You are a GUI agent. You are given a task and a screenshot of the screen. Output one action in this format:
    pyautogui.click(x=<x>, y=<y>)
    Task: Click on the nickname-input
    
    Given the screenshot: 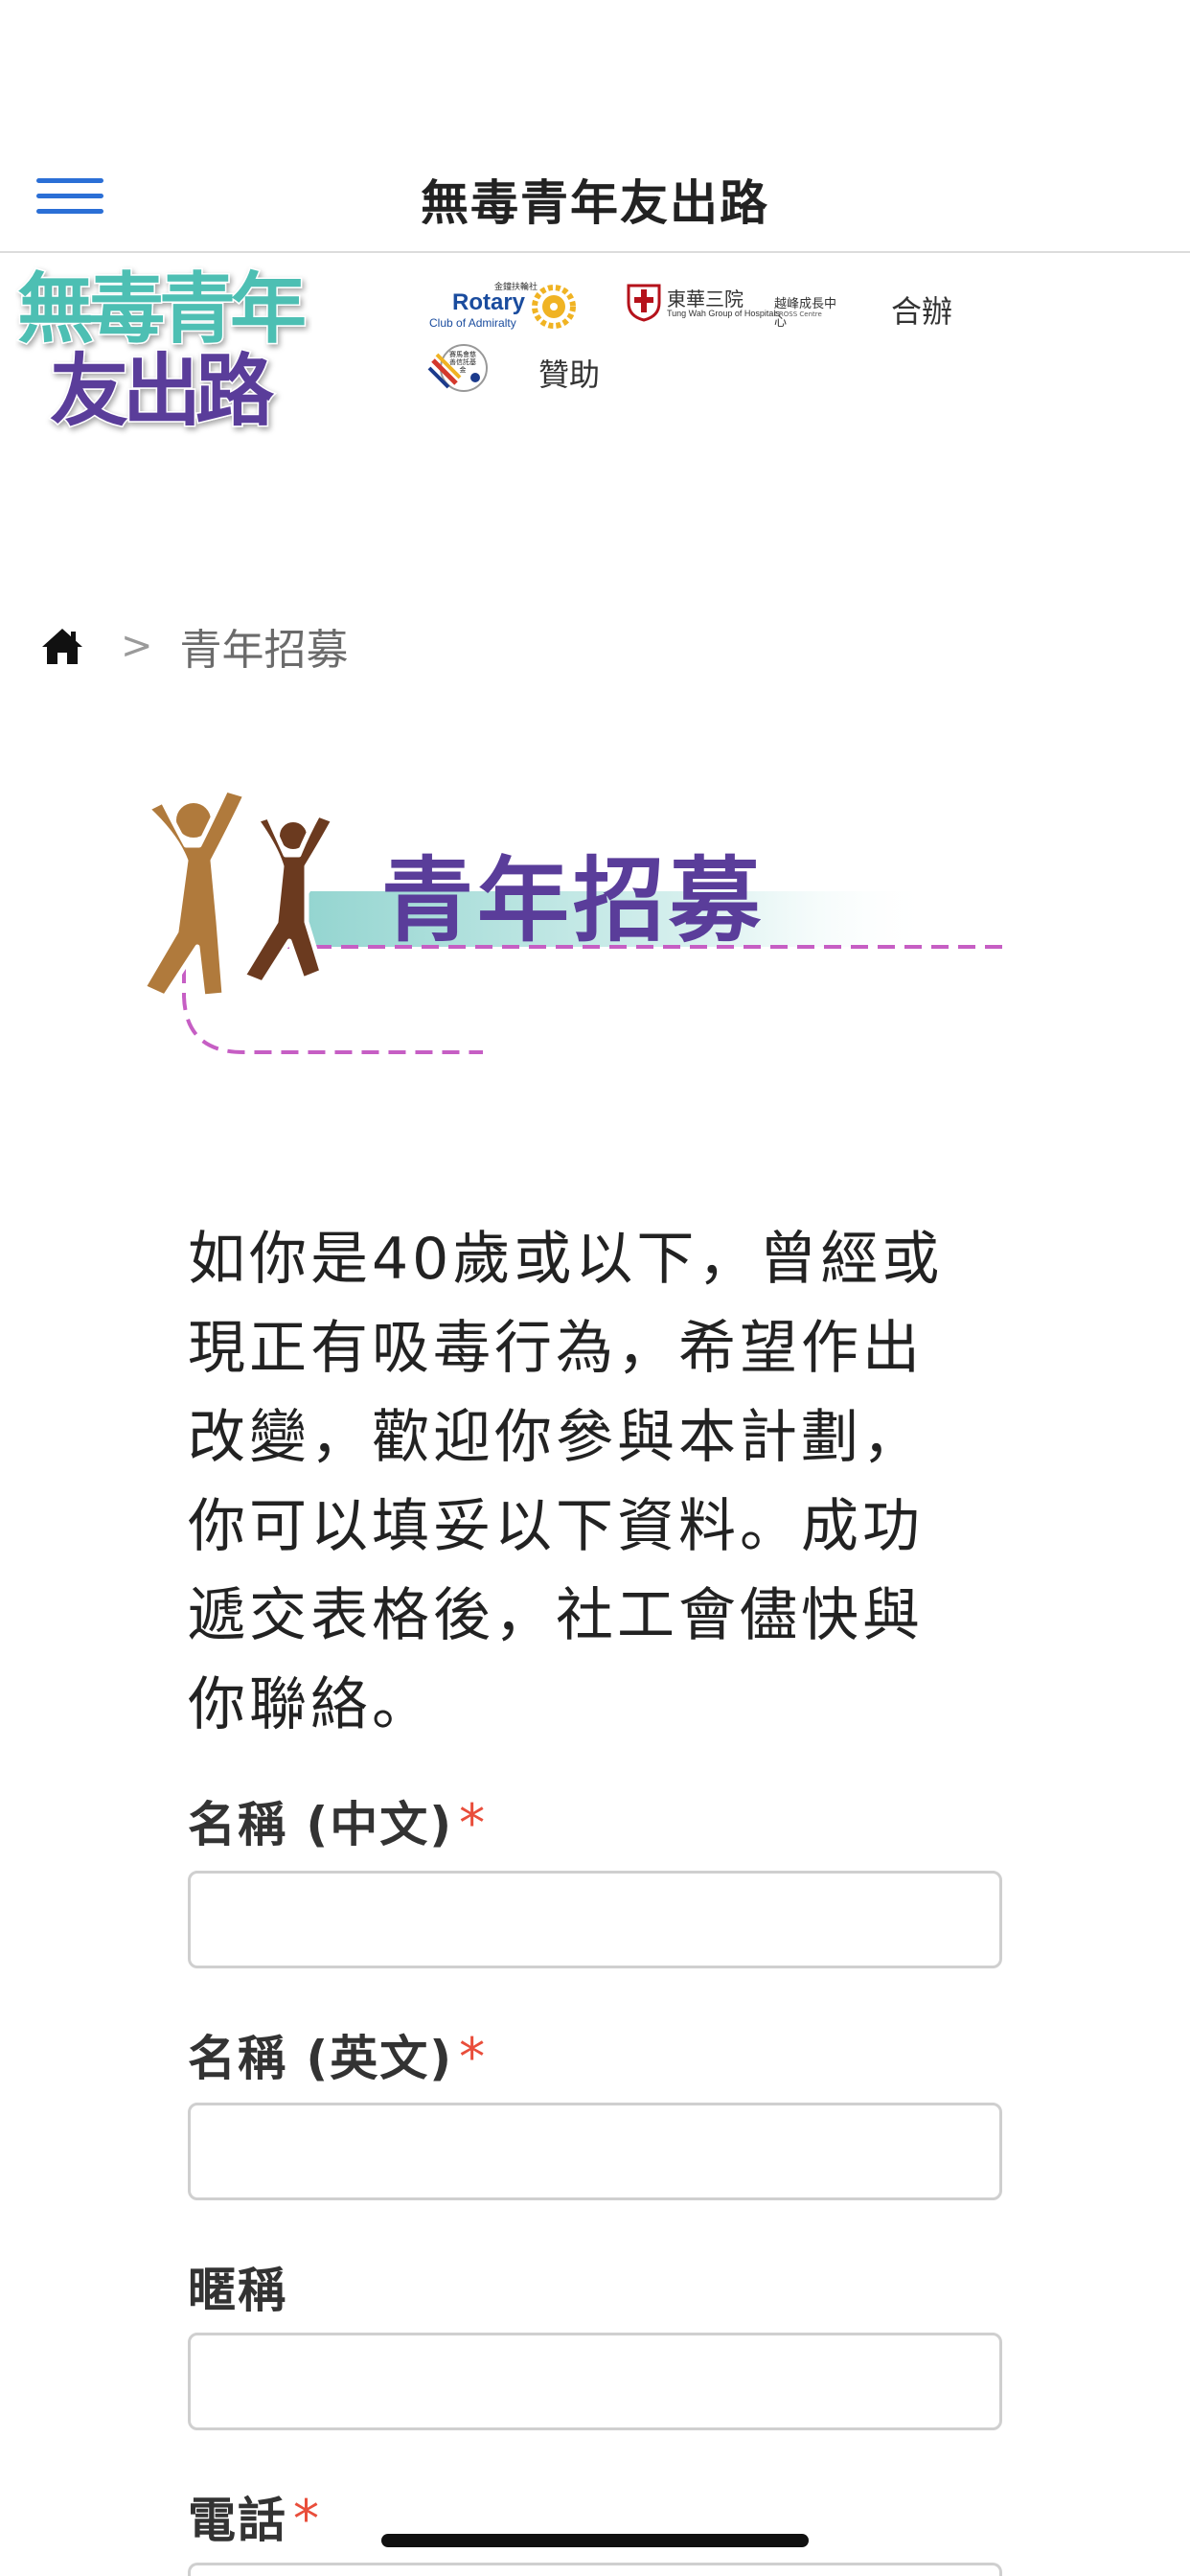 What is the action you would take?
    pyautogui.click(x=595, y=2381)
    